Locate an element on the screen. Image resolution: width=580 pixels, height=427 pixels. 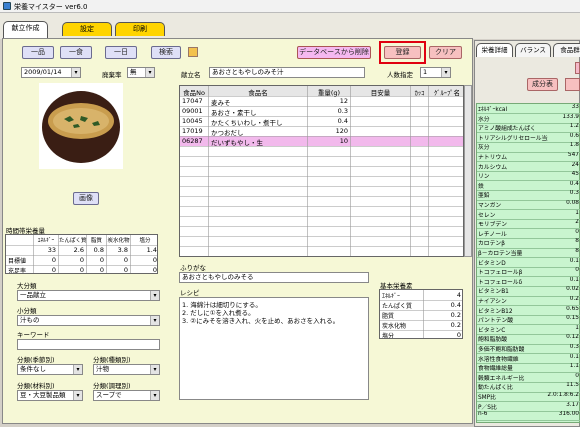
nutrient-name: アミノ酸組成たんぱく is located at coordinates (507, 129).